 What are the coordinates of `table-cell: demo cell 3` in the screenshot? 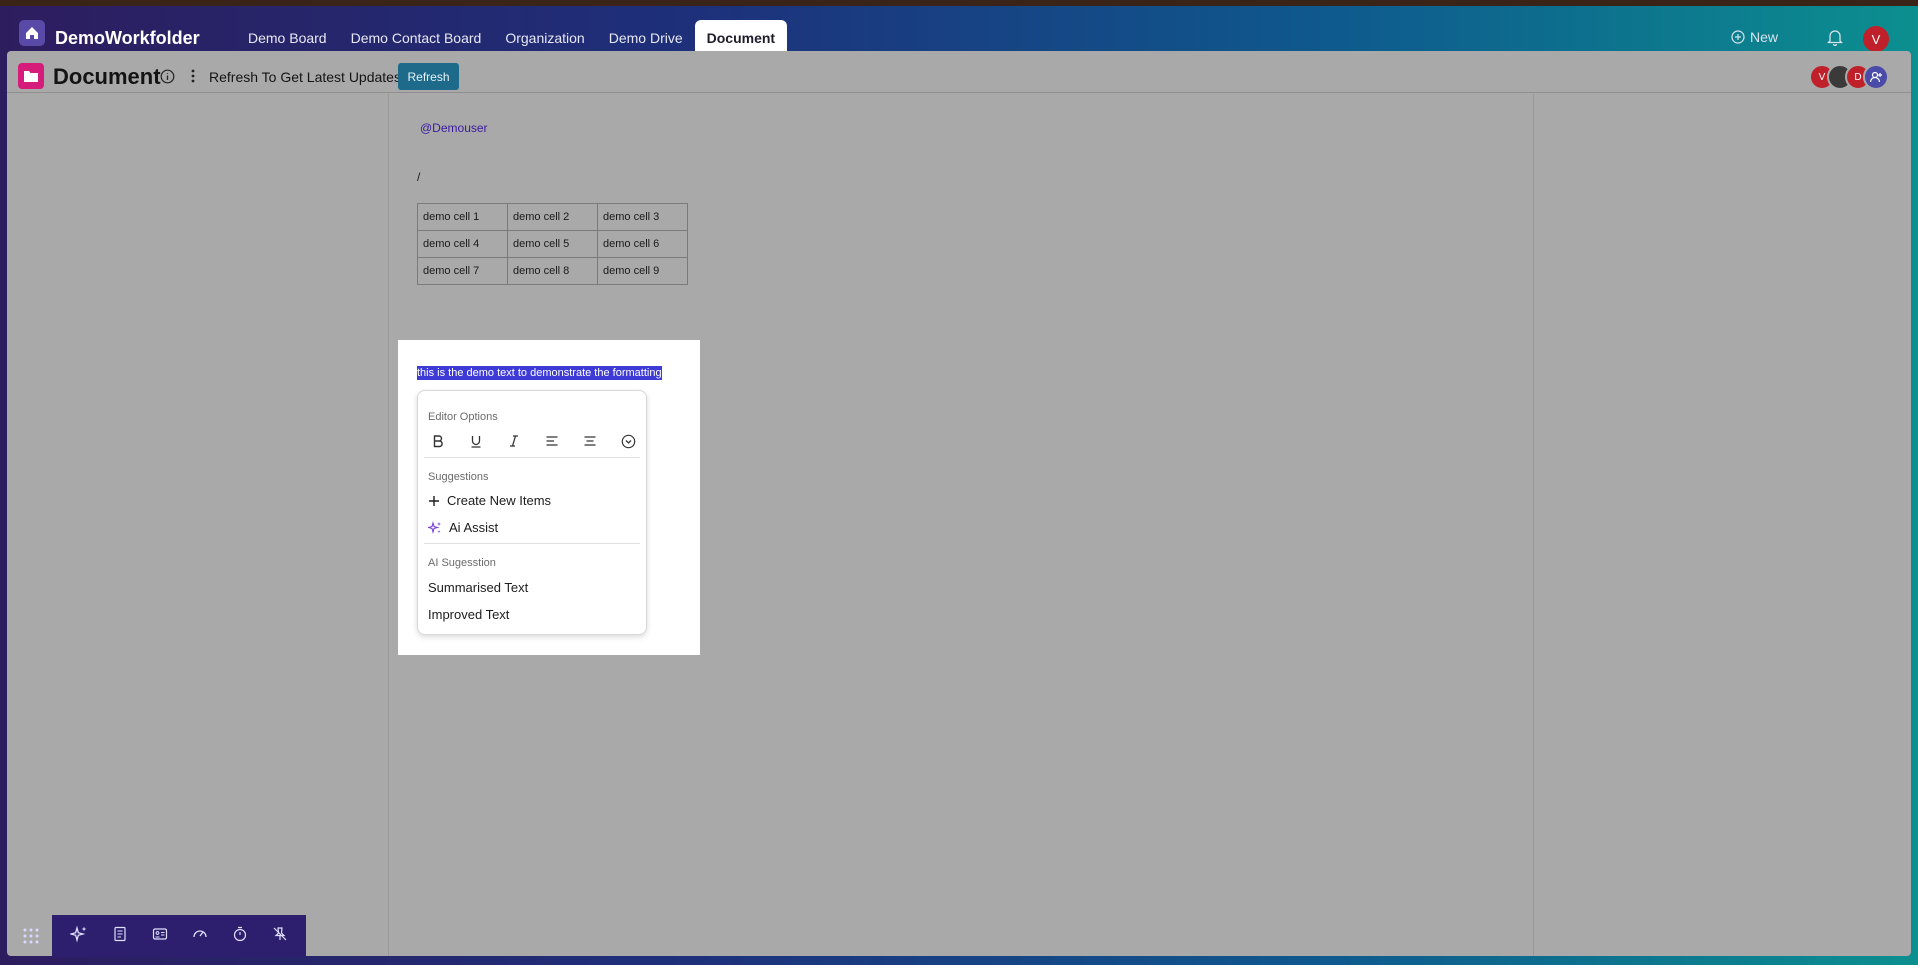 It's located at (642, 217).